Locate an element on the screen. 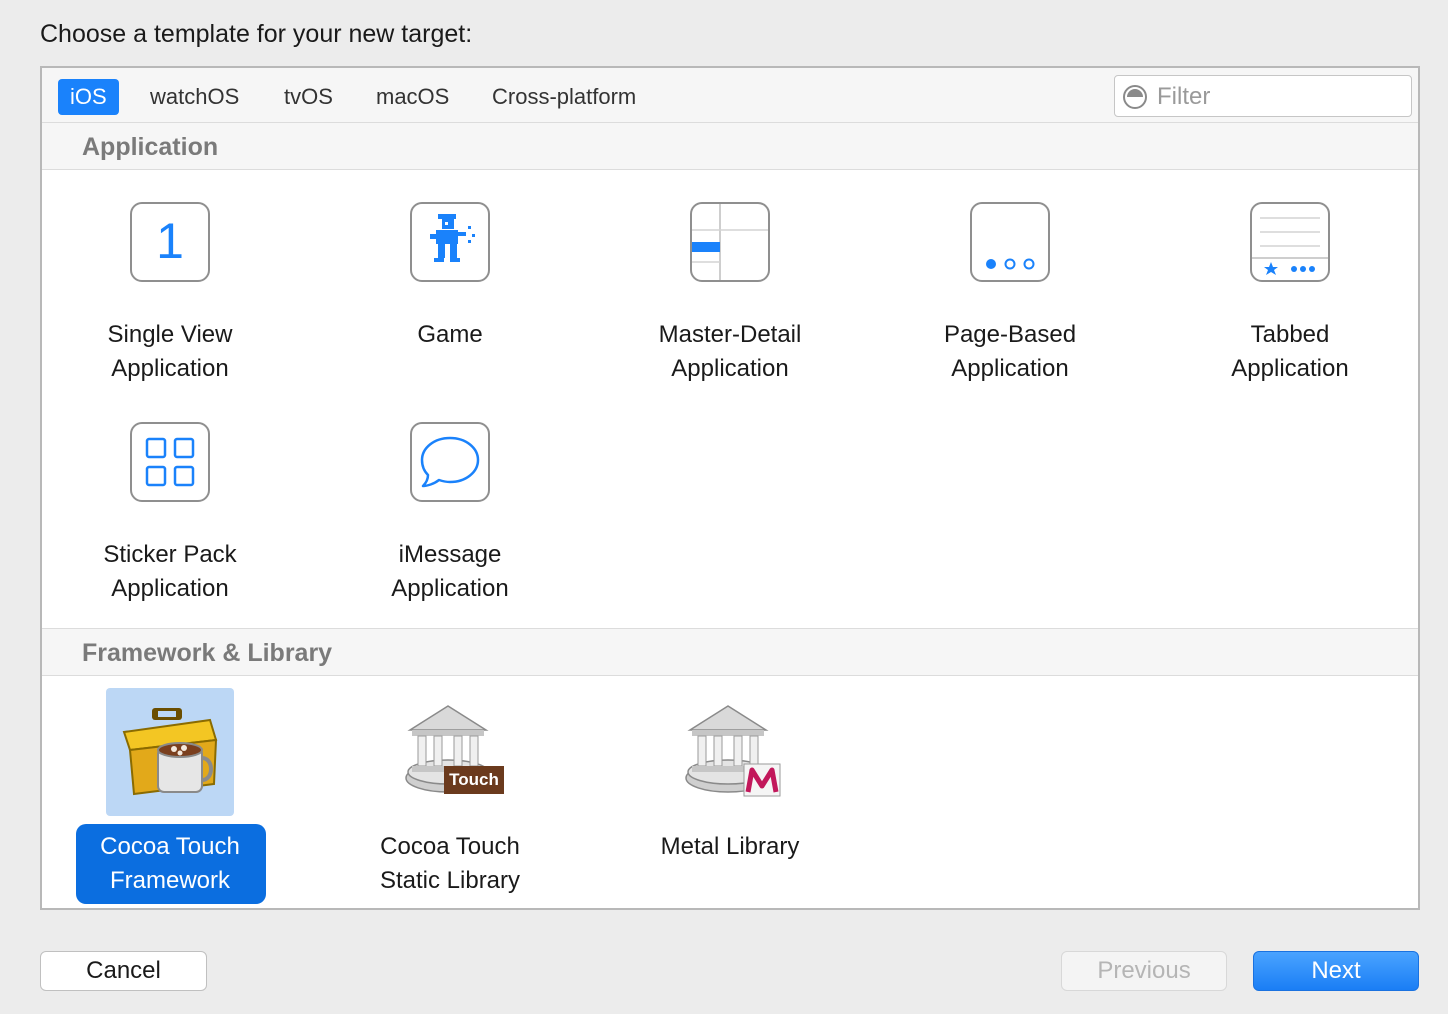 Image resolution: width=1448 pixels, height=1014 pixels. library-touch-icon: Touch is located at coordinates (452, 752).